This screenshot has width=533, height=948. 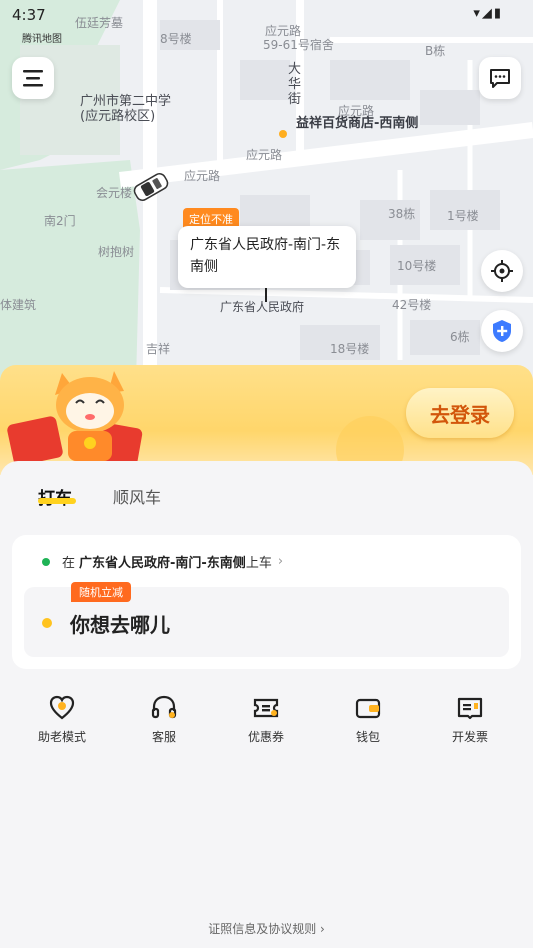 I want to click on service-coupons: 优惠券, so click(x=266, y=717).